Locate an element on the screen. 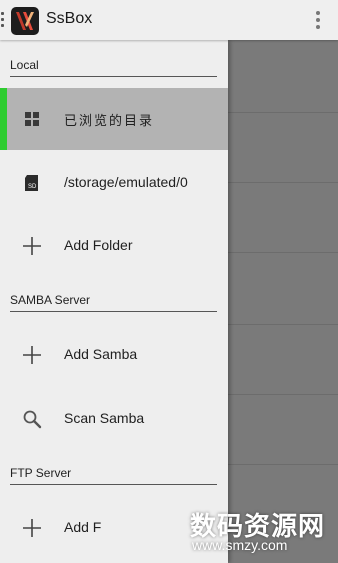 The image size is (338, 563). app-title: SsBox is located at coordinates (69, 18).